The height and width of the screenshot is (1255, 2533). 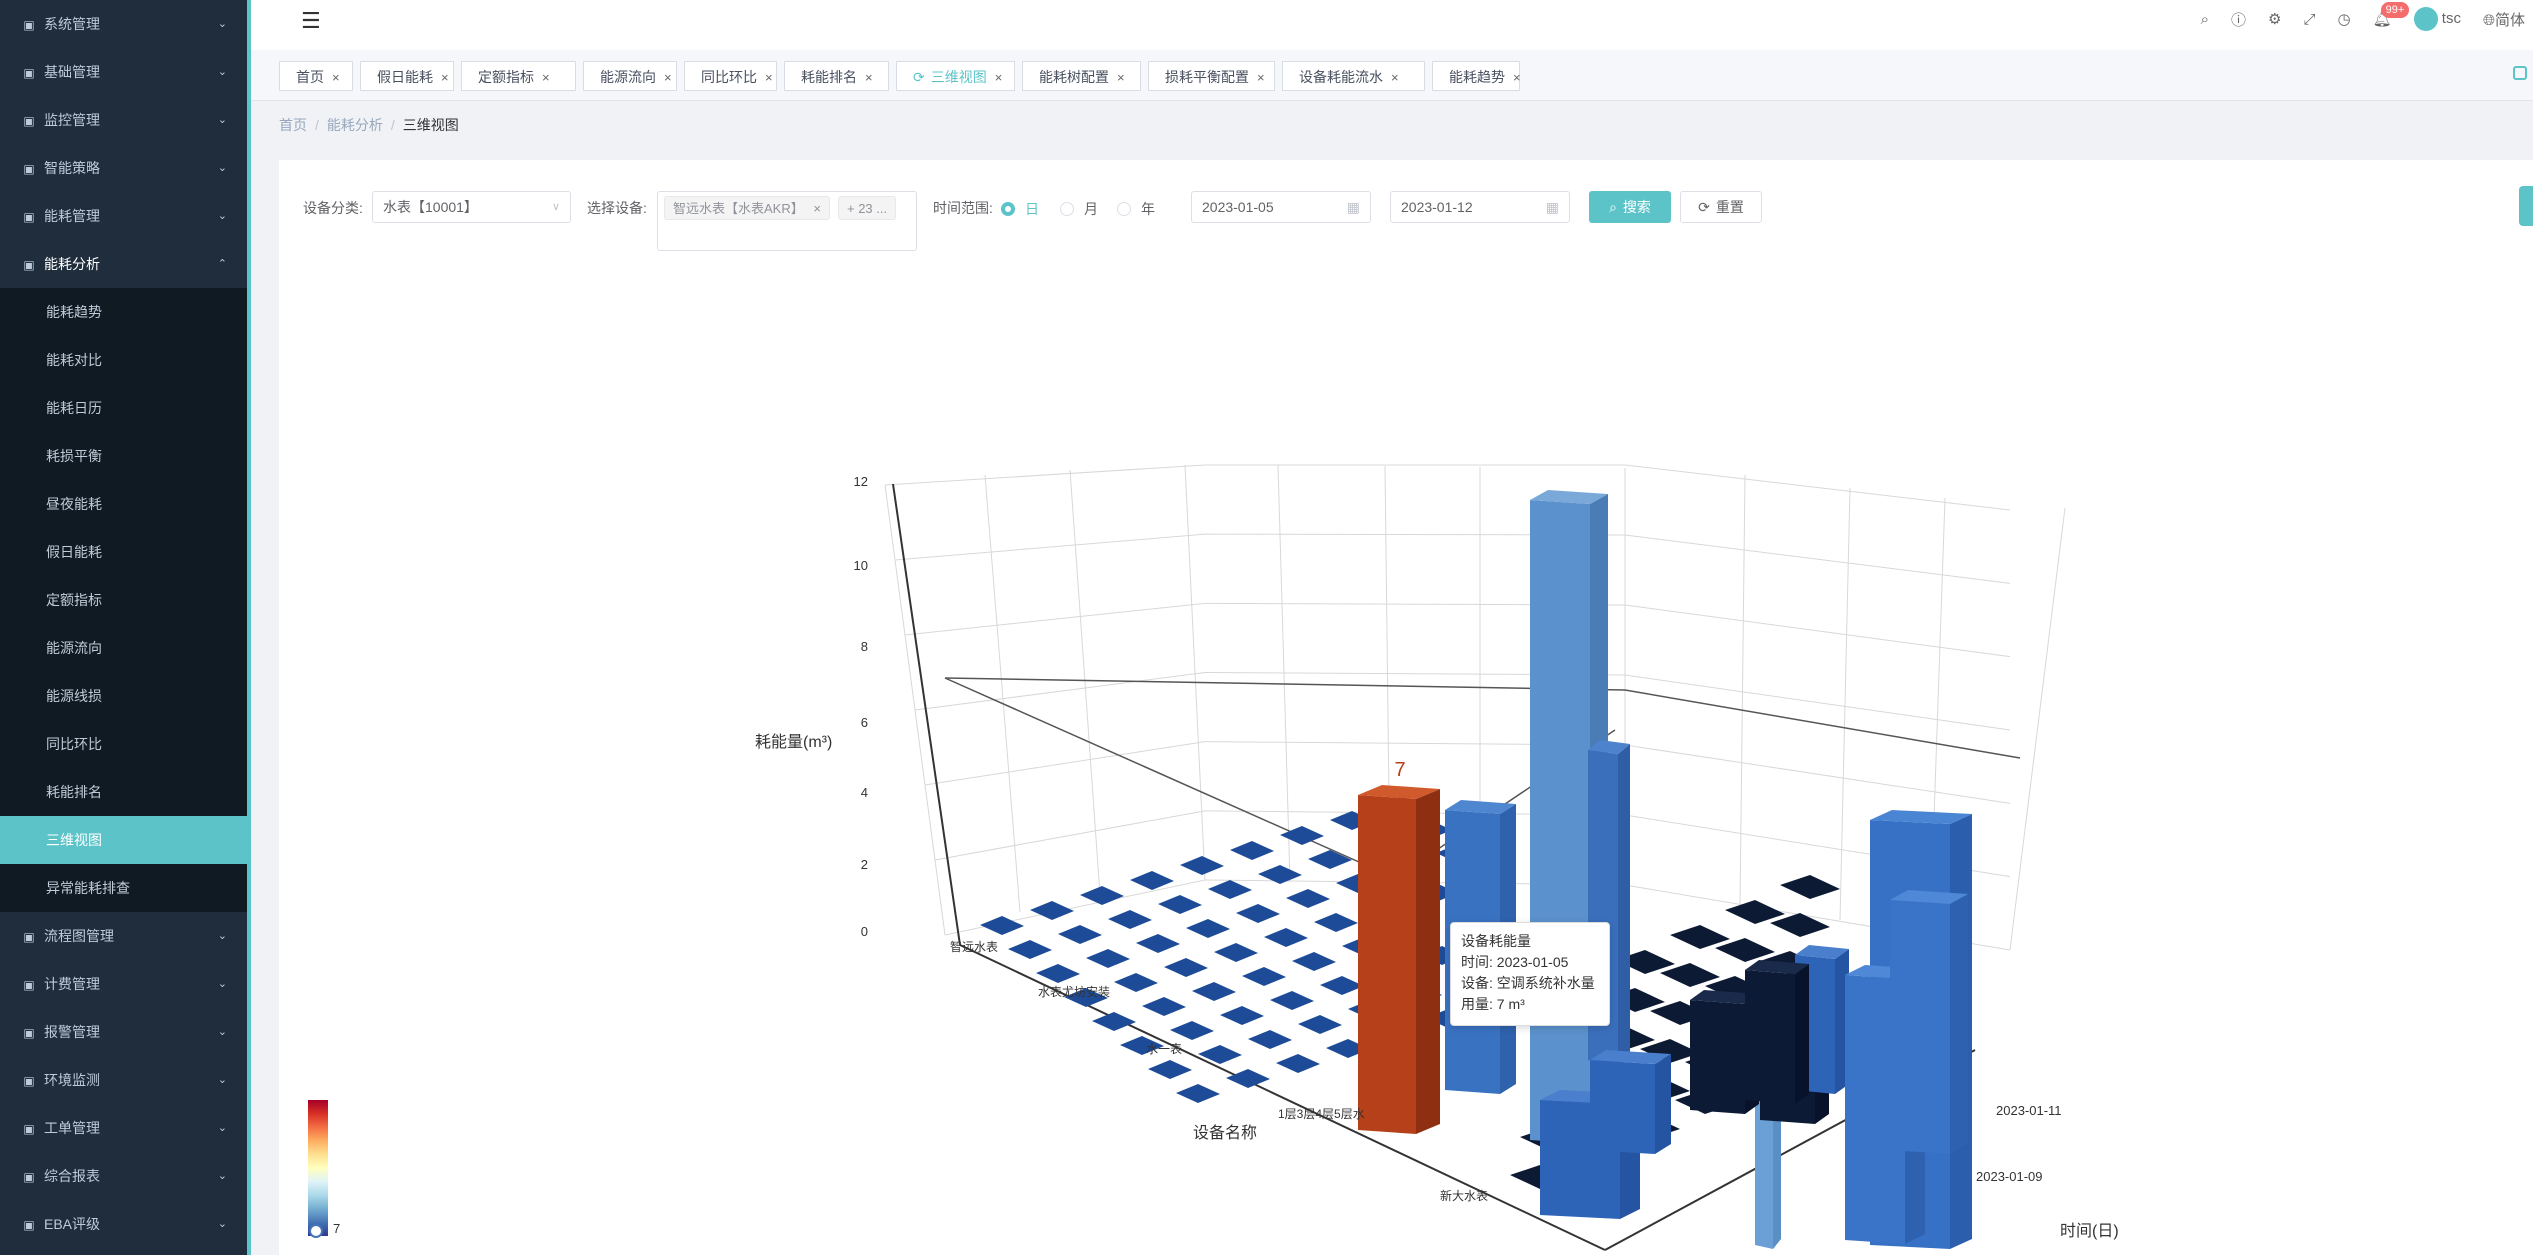 I want to click on y-tick-label: 8, so click(x=864, y=646).